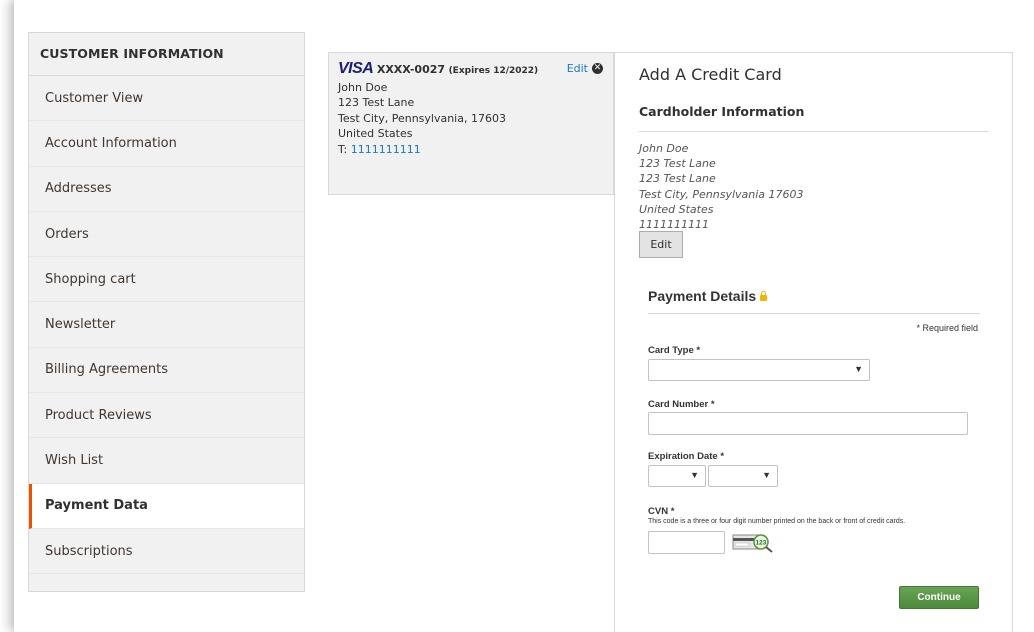  I want to click on card-type-select: ▼, so click(759, 370).